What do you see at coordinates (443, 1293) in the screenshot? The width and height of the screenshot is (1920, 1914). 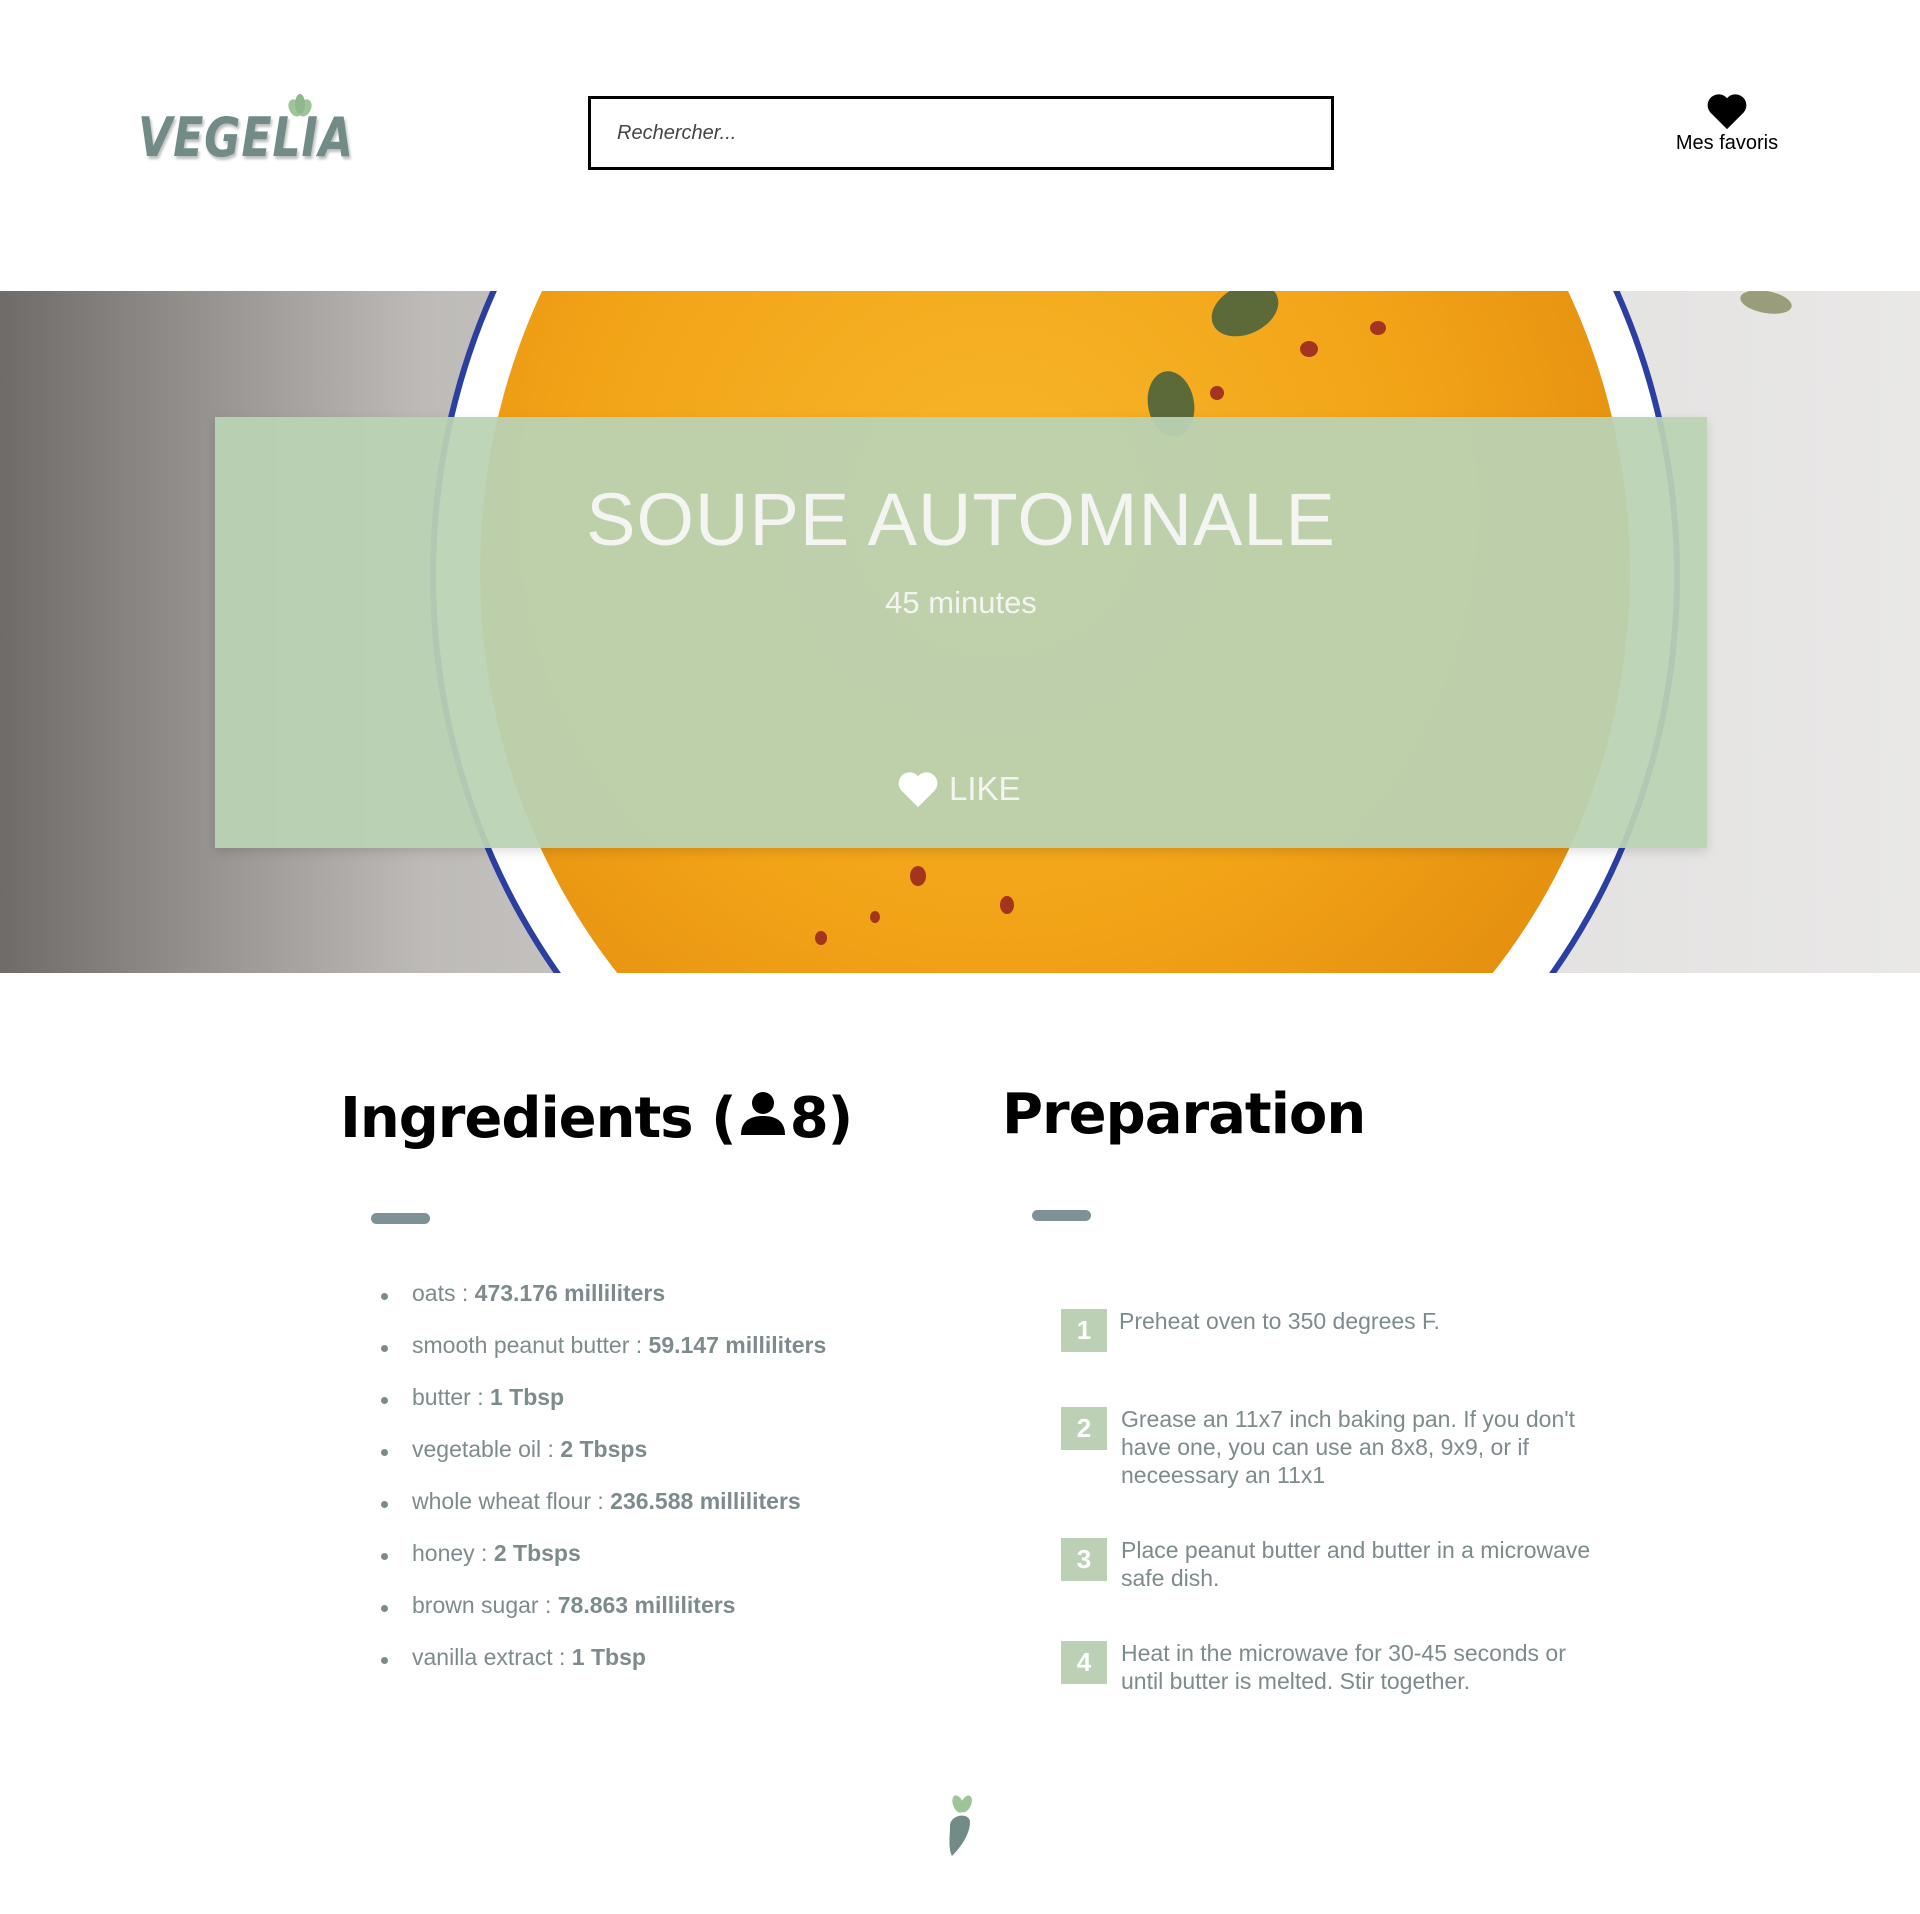 I see `ingredient-name: oats :` at bounding box center [443, 1293].